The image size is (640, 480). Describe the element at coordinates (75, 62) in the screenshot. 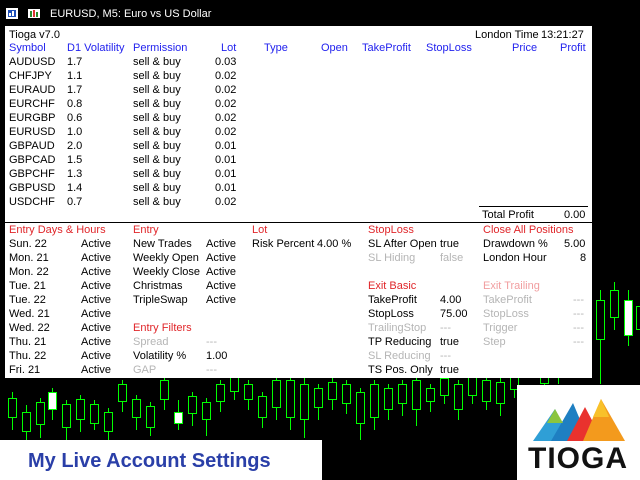

I see `symbol-row-vol: 1.7` at that location.